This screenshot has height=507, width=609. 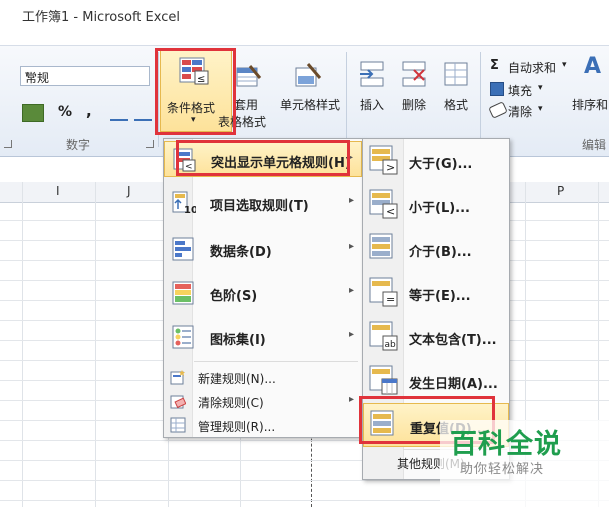 What do you see at coordinates (384, 204) in the screenshot?
I see `less-than-icon: <` at bounding box center [384, 204].